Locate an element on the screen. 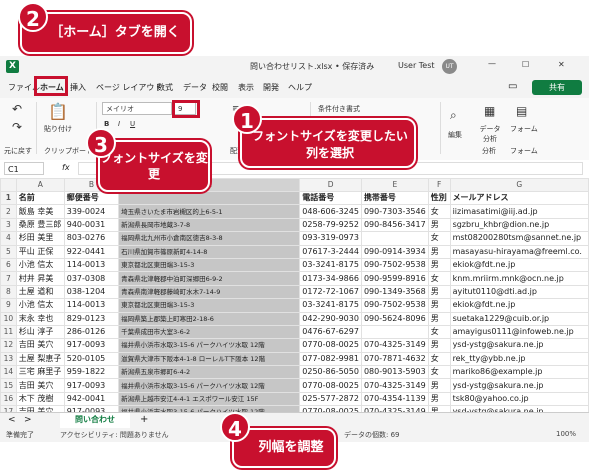 The width and height of the screenshot is (589, 476). cell-c: 青森県南津軽郡藤崎町水木7-14-9 is located at coordinates (209, 292).